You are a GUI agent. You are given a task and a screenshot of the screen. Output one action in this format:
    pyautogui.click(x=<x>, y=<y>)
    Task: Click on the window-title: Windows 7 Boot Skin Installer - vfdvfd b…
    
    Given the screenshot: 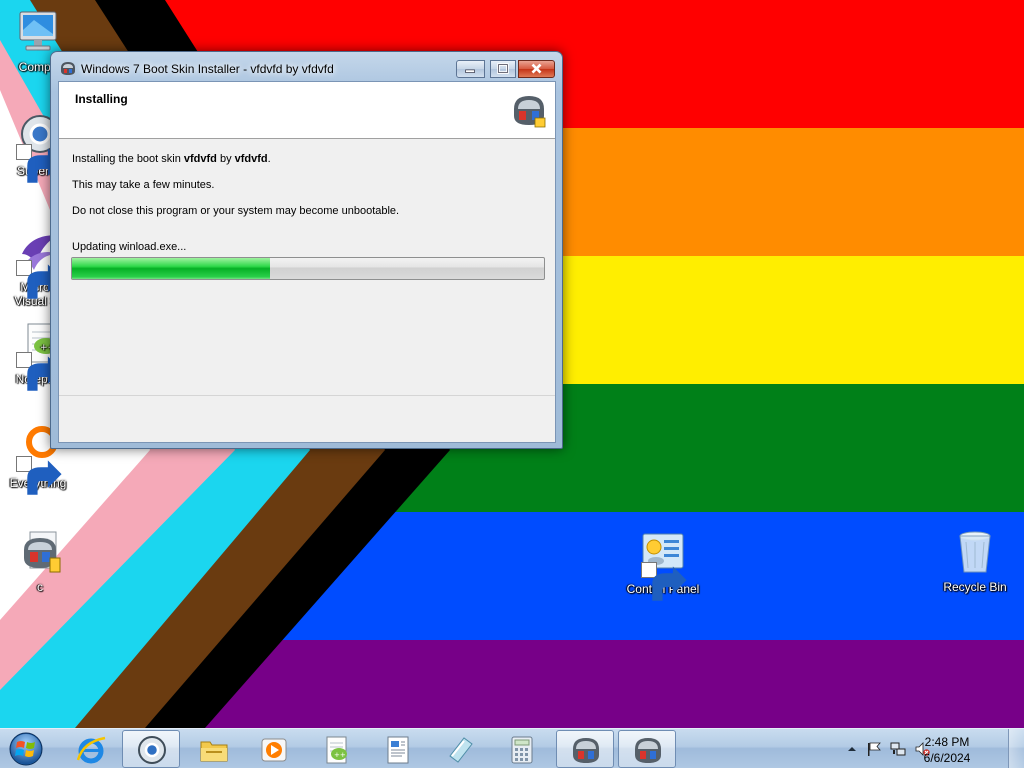 What is the action you would take?
    pyautogui.click(x=207, y=69)
    